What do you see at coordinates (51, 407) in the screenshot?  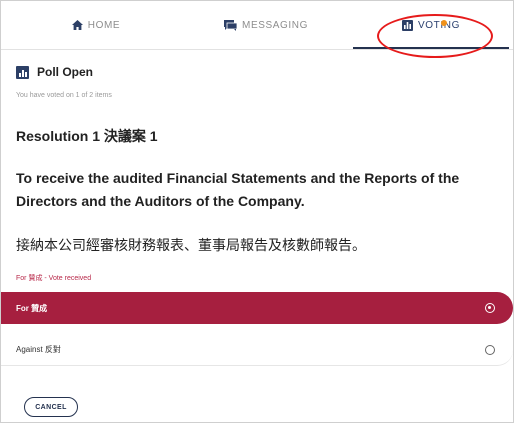 I see `cancel-button: CANCEL` at bounding box center [51, 407].